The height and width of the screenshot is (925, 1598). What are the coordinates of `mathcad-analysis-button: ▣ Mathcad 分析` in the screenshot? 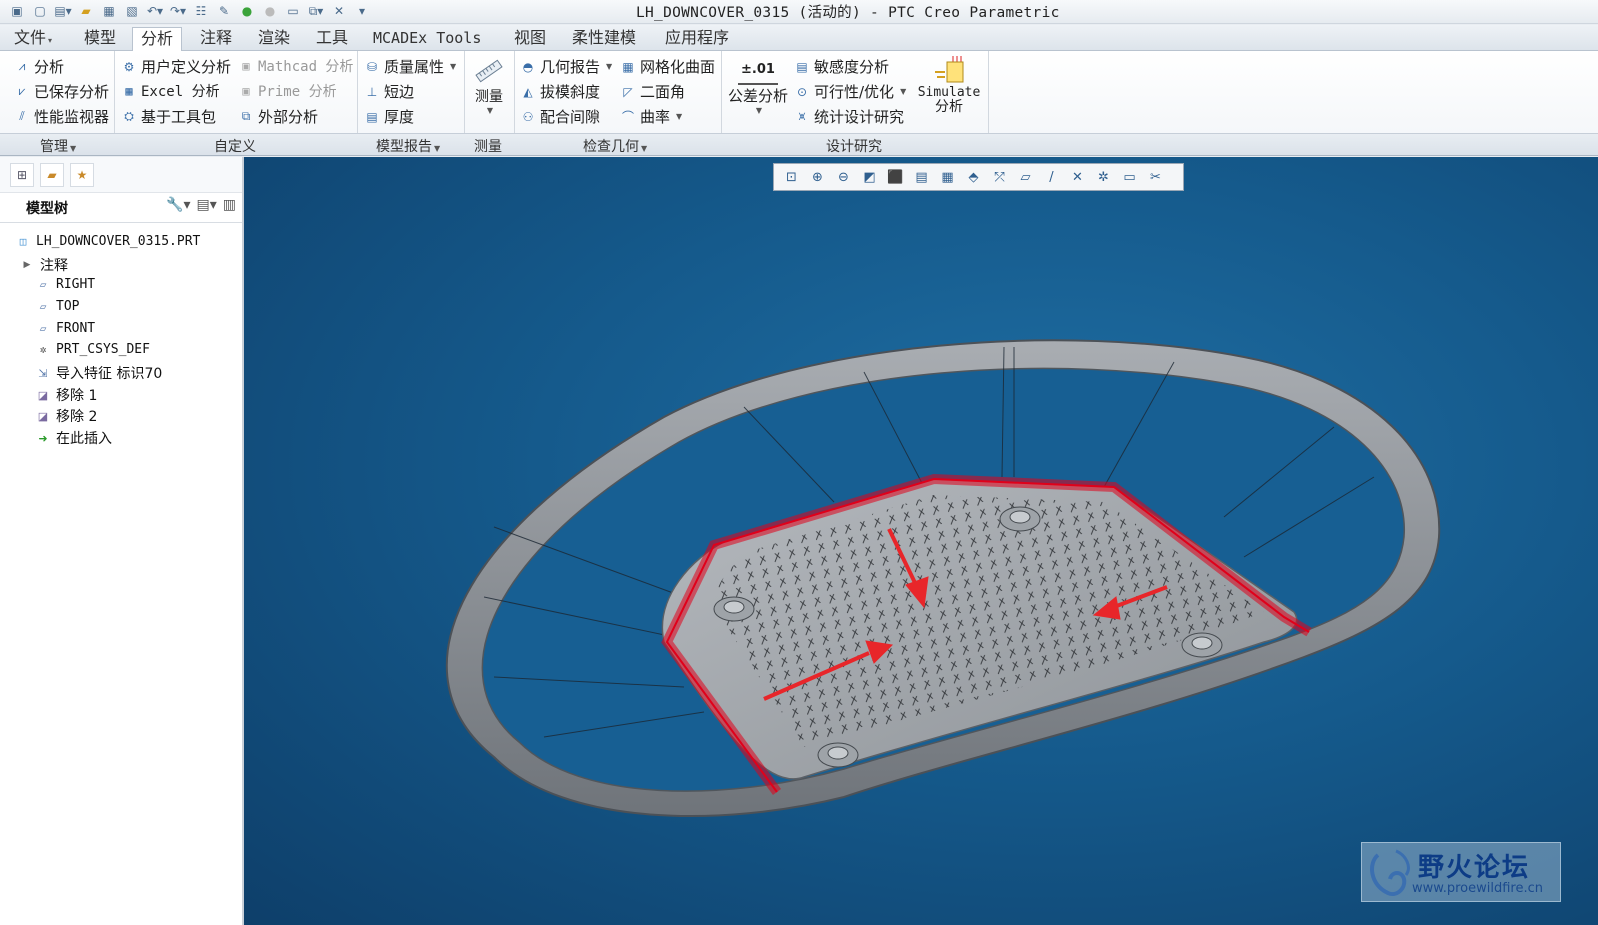 It's located at (295, 66).